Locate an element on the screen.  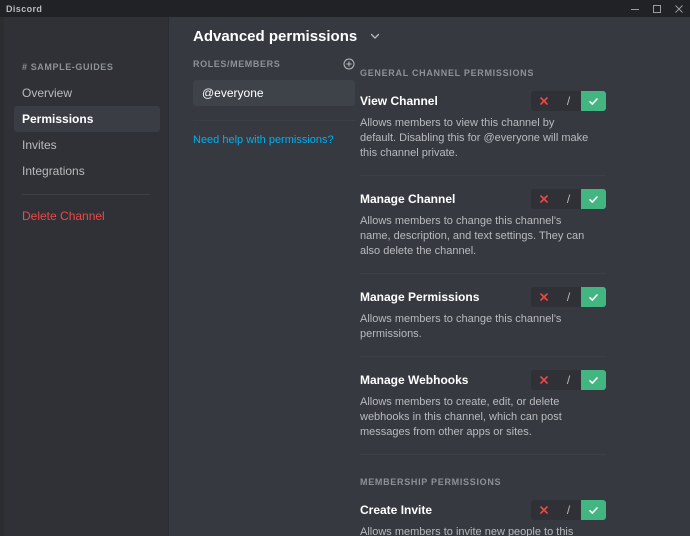
section-label-general: GENERAL CHANNEL PERMISSIONS is located at coordinates (447, 73).